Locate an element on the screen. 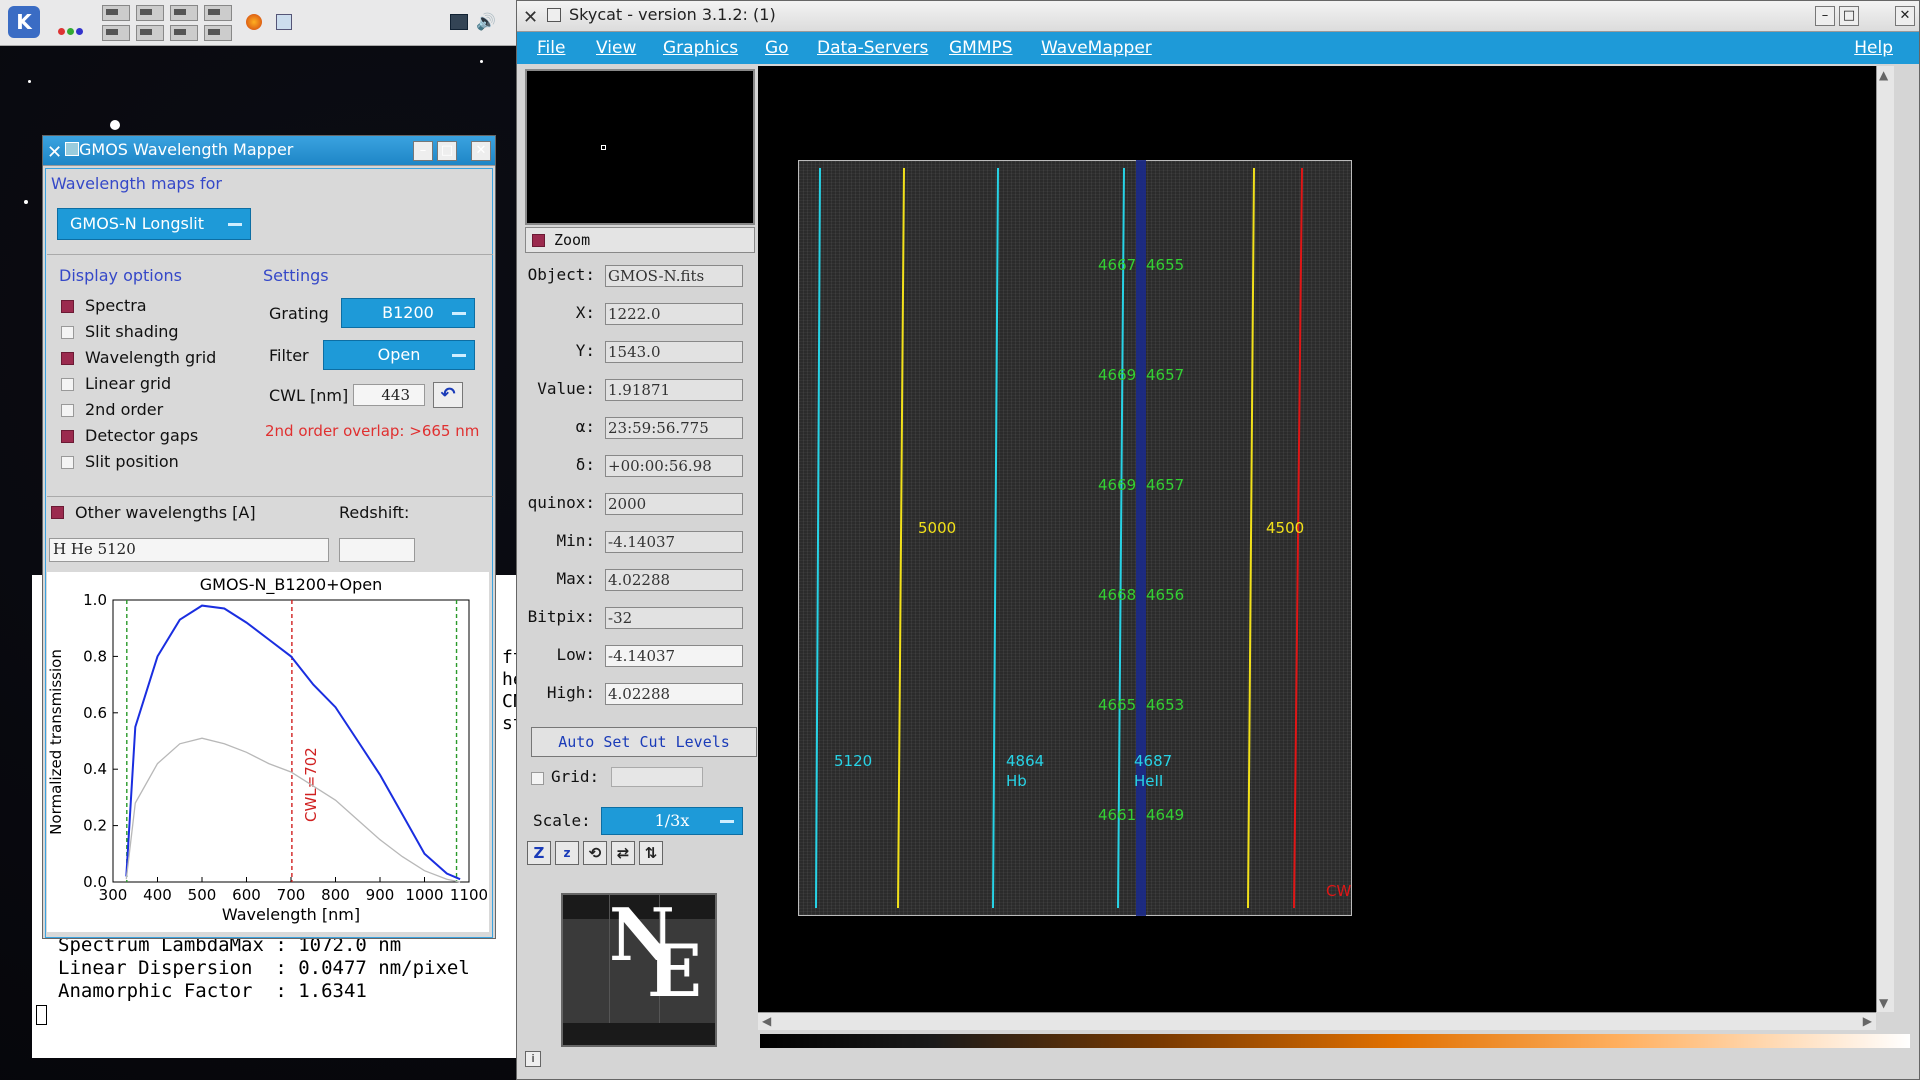 This screenshot has height=1080, width=1920. x-field: 1222.0 is located at coordinates (674, 314).